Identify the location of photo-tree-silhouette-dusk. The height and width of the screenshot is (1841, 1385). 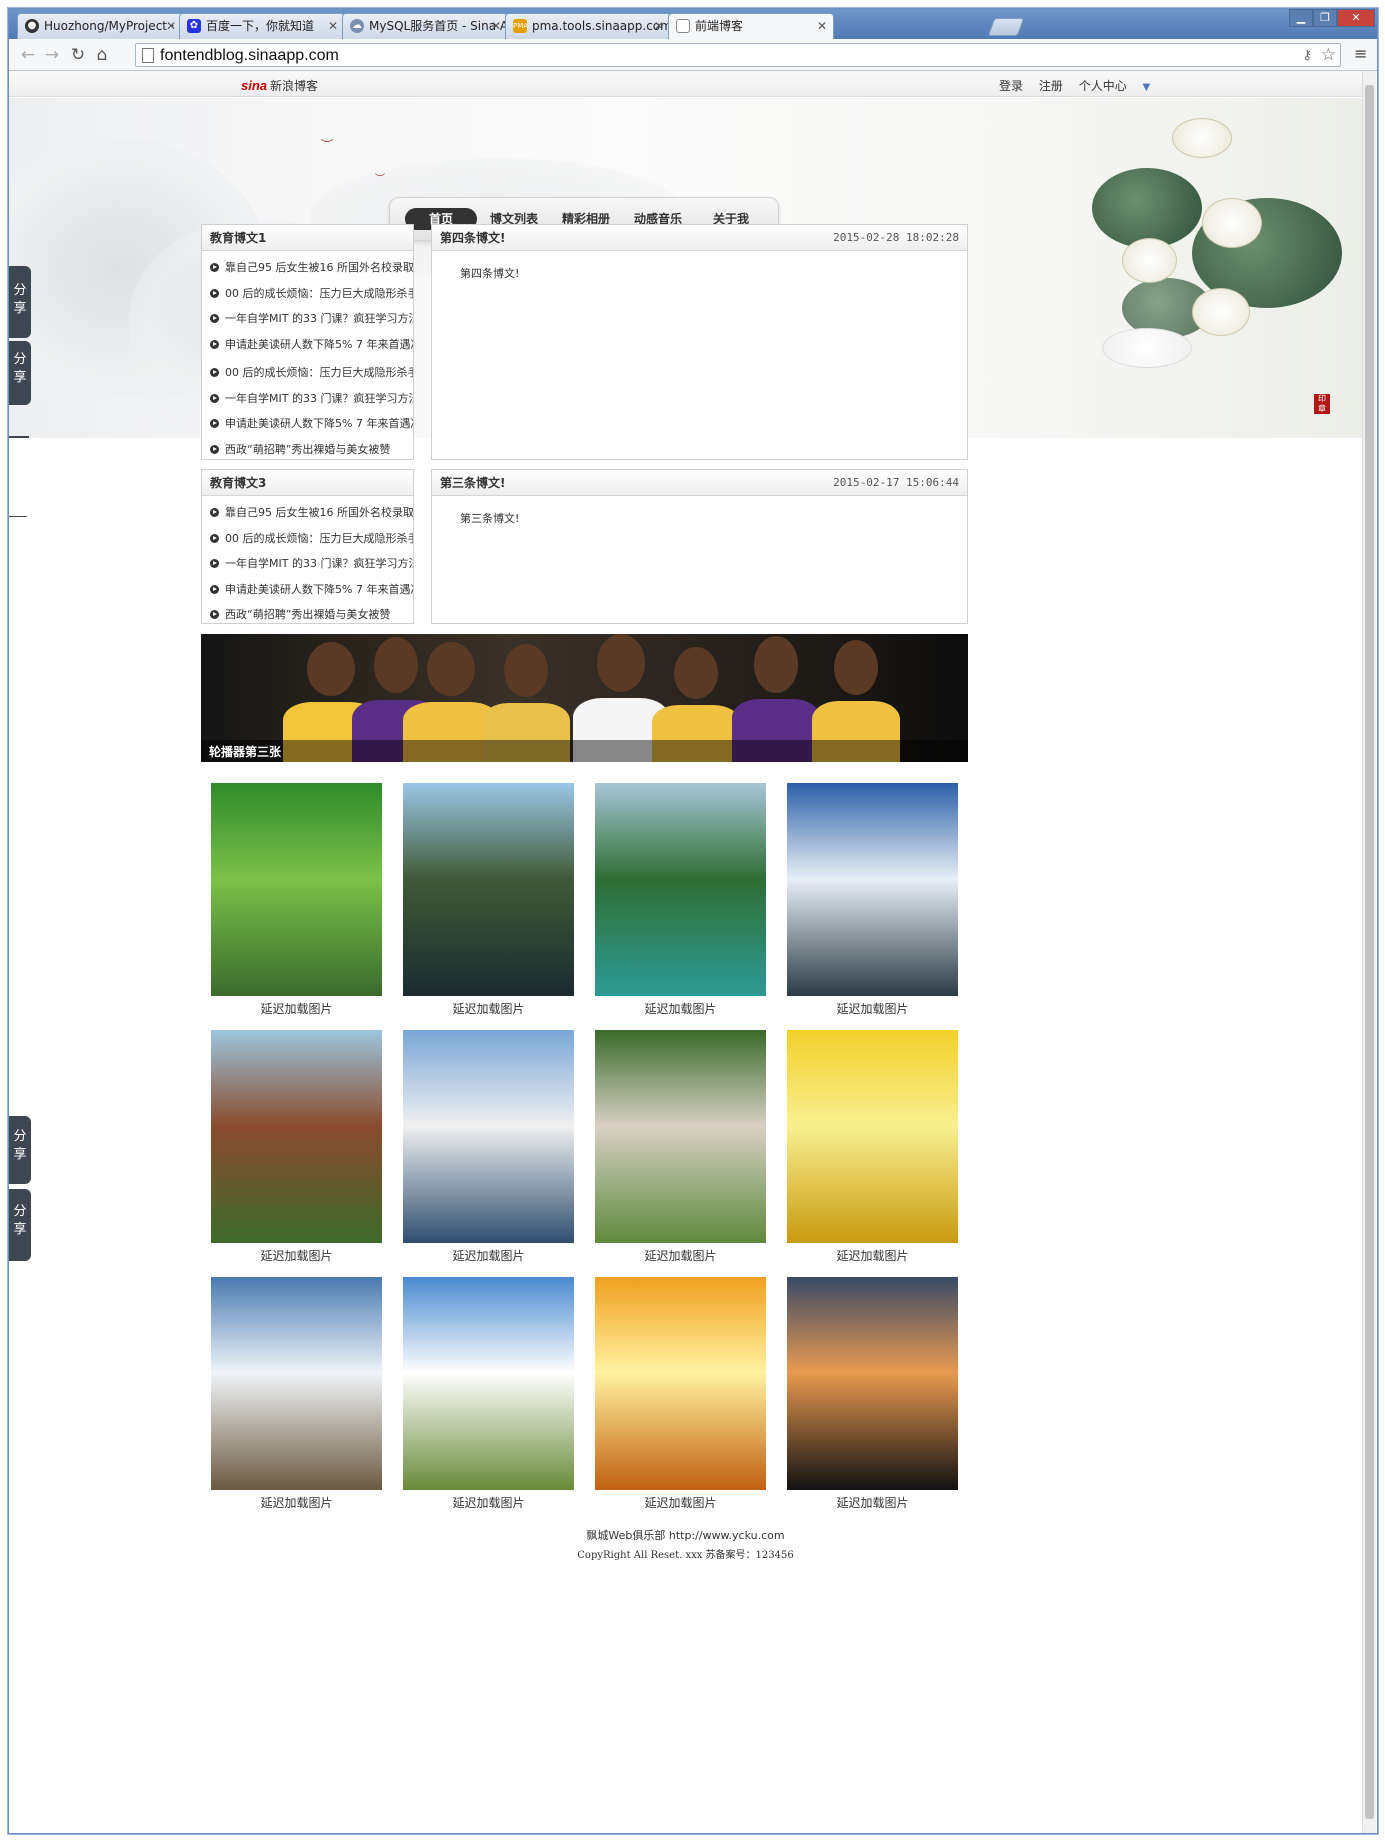
(872, 1383).